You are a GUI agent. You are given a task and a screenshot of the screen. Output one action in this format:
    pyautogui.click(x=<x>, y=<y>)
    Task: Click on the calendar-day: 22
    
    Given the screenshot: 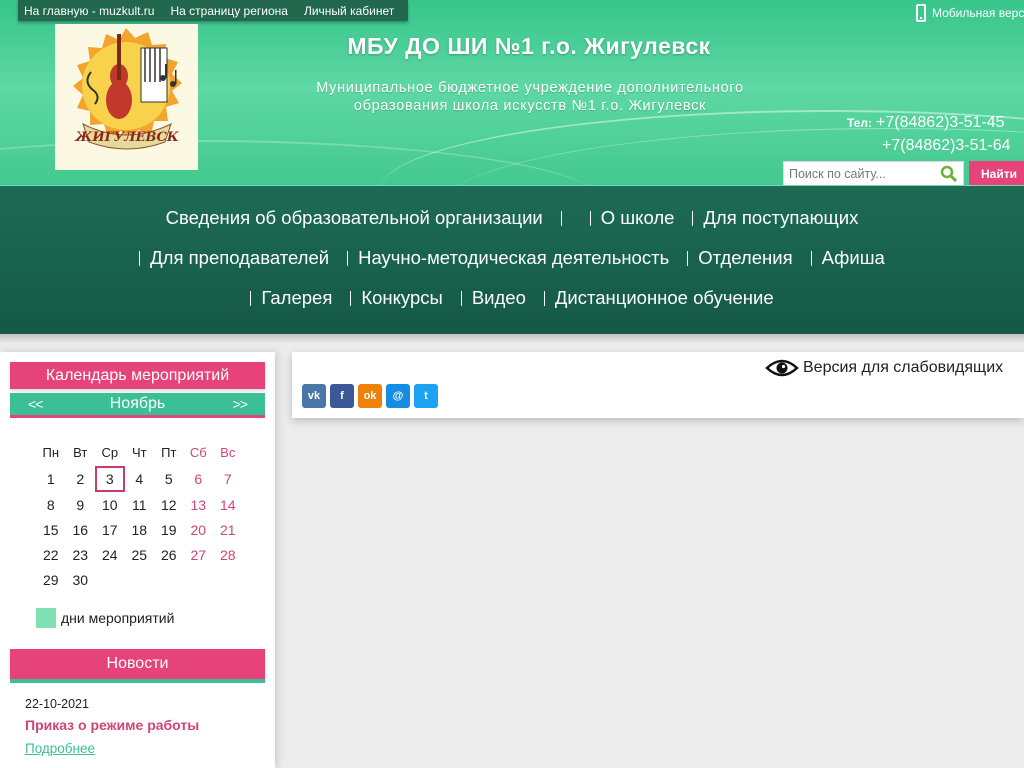 What is the action you would take?
    pyautogui.click(x=51, y=555)
    